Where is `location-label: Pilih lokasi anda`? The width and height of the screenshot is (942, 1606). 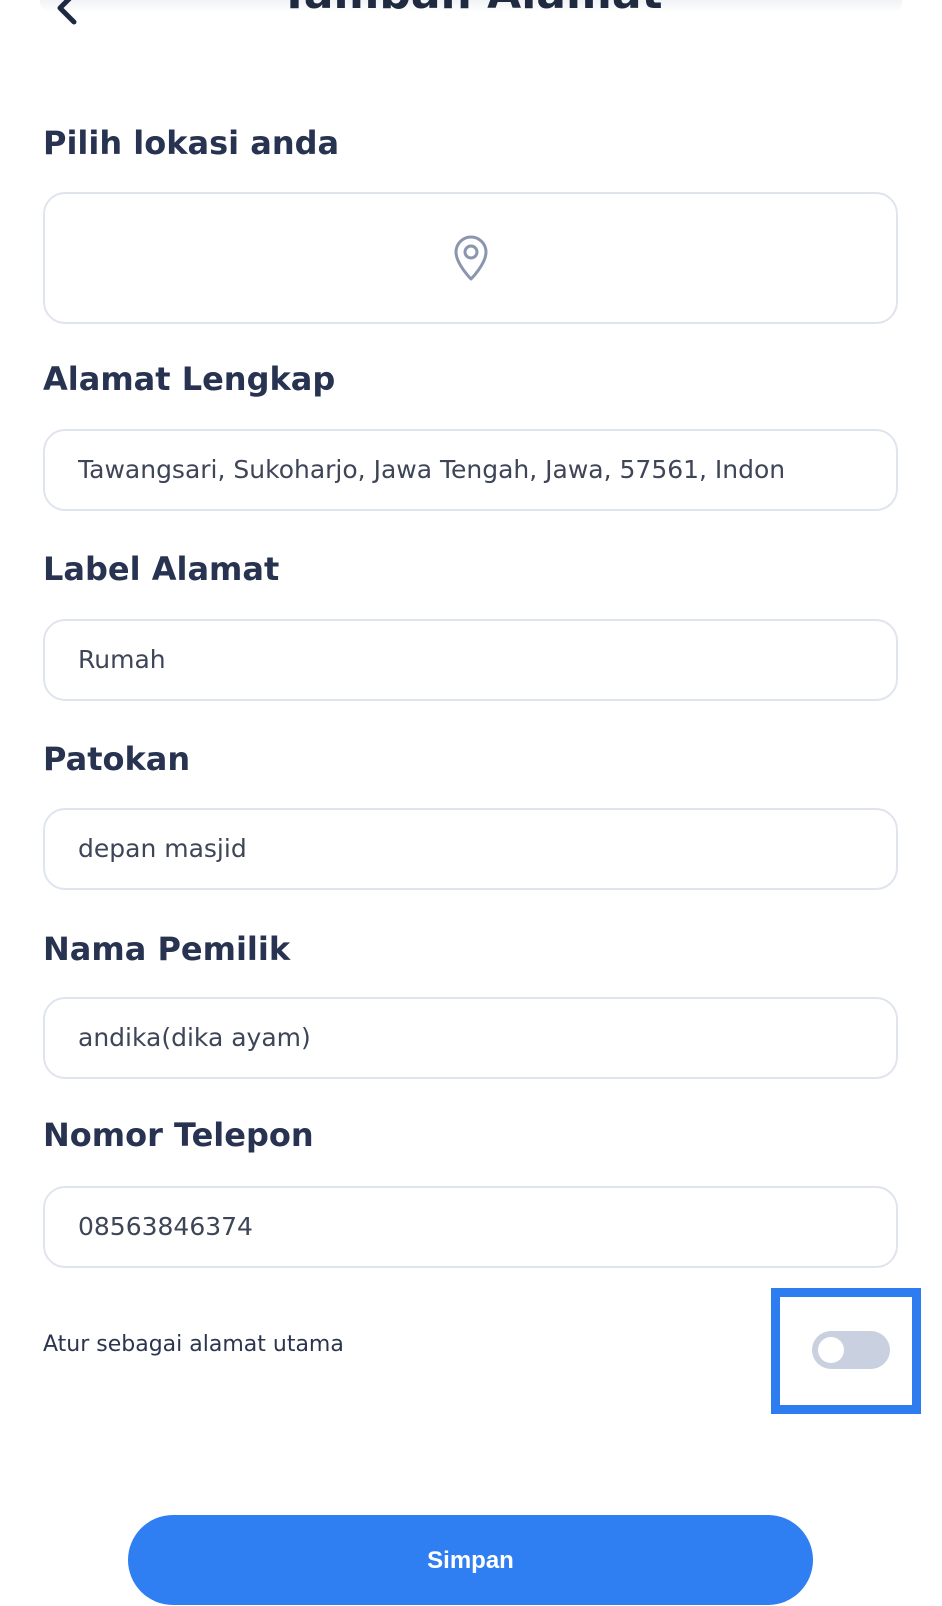 location-label: Pilih lokasi anda is located at coordinates (191, 143).